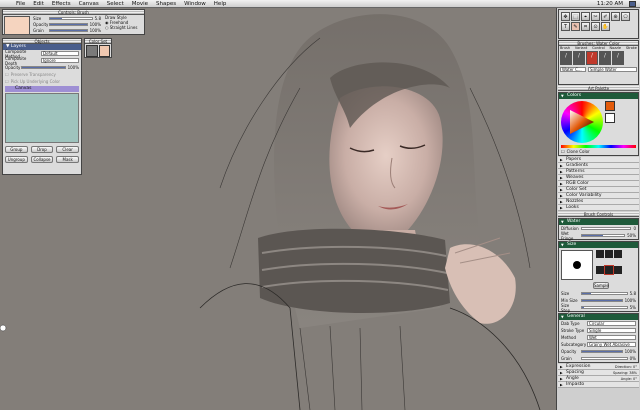 The height and width of the screenshot is (410, 640). What do you see at coordinates (38, 4) in the screenshot?
I see `menu-edit: Edit` at bounding box center [38, 4].